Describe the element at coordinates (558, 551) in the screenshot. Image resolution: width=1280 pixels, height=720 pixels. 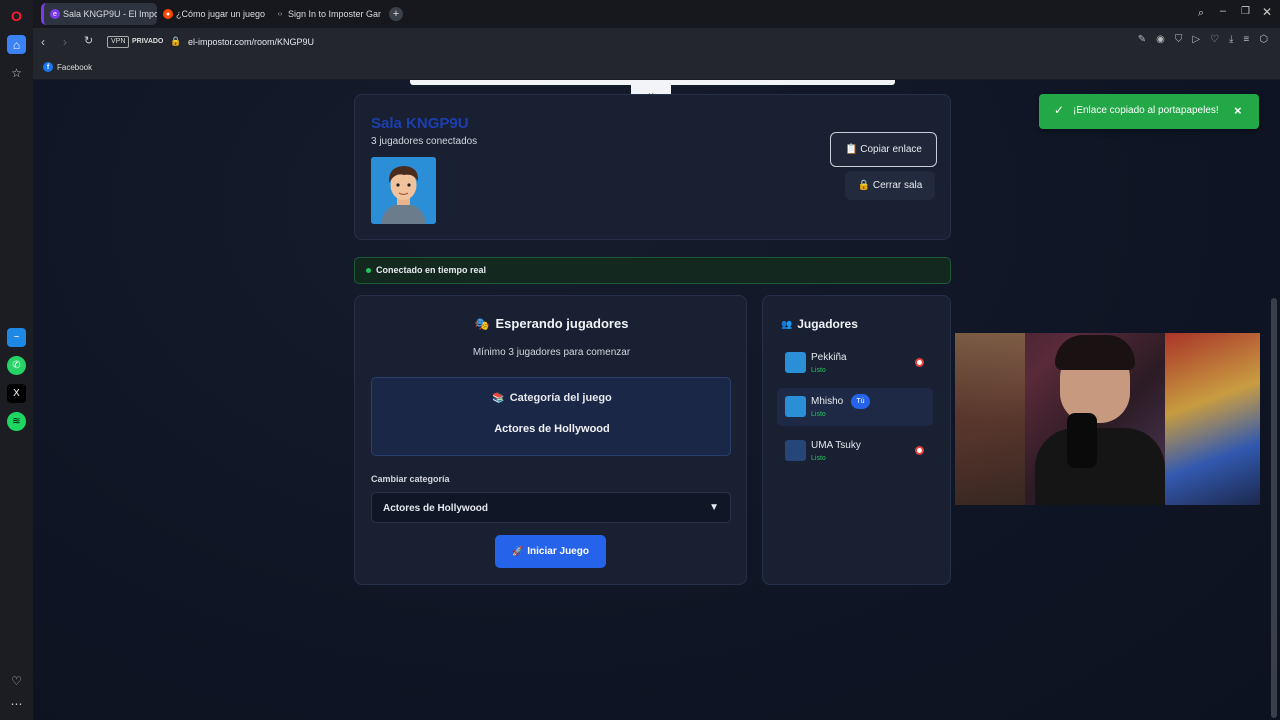
I see `start-game-label: Iniciar Juego` at that location.